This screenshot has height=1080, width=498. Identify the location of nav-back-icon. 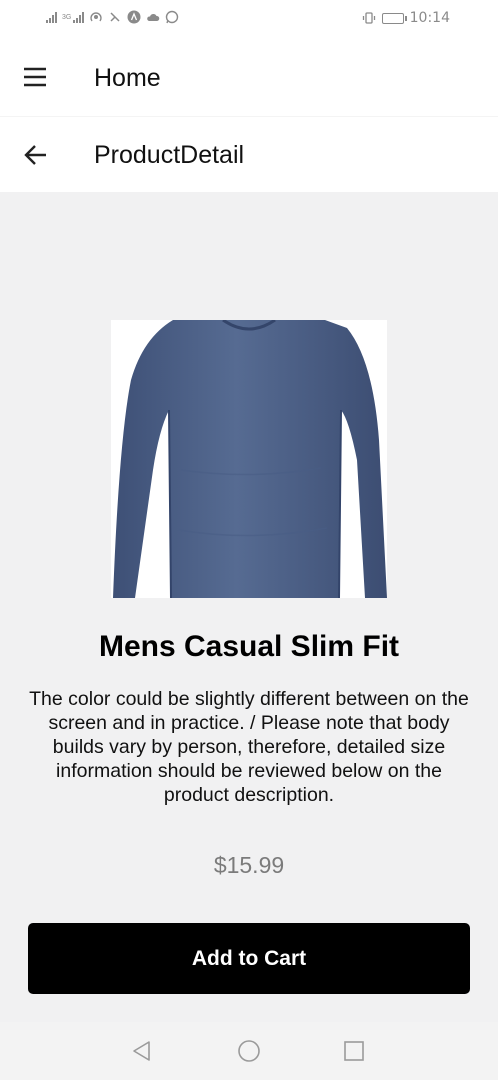
(142, 1051).